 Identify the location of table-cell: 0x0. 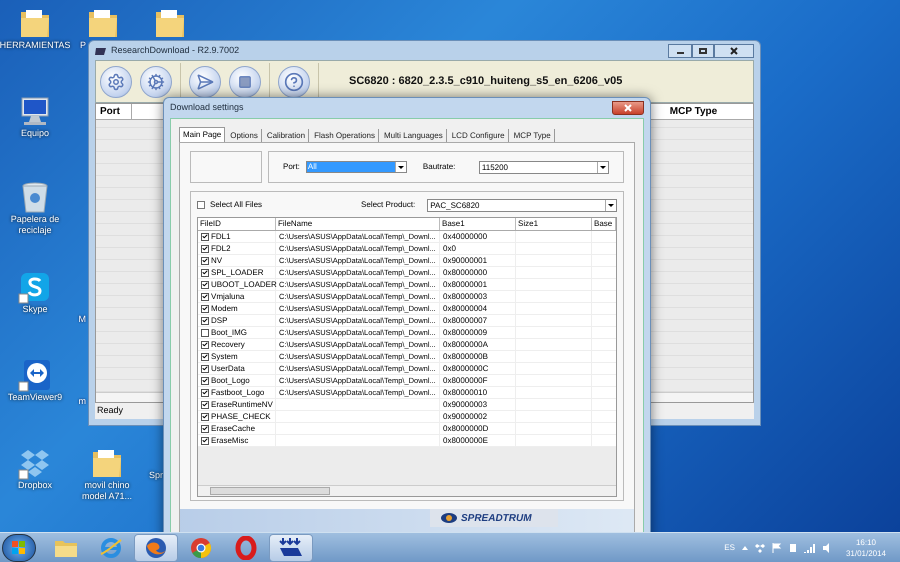
(449, 248).